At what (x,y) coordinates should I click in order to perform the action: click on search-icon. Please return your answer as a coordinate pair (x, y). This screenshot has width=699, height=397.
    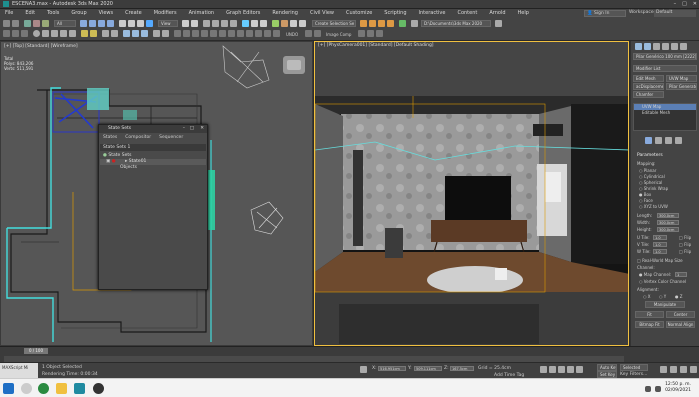
    Looking at the image, I should click on (26, 388).